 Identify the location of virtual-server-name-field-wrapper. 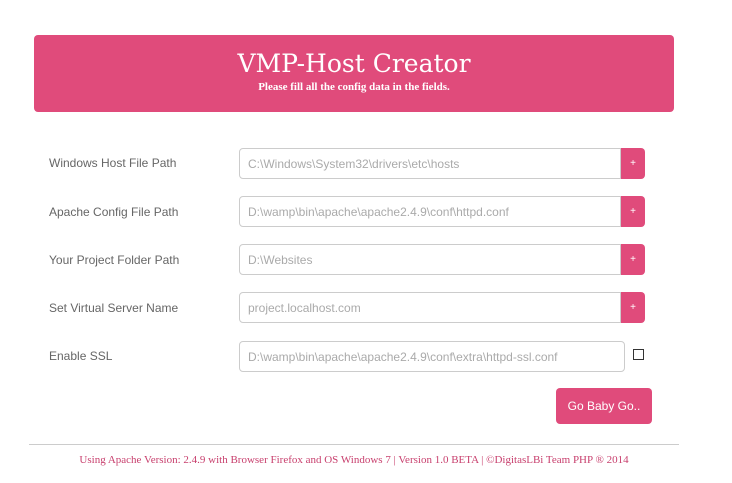
(430, 307).